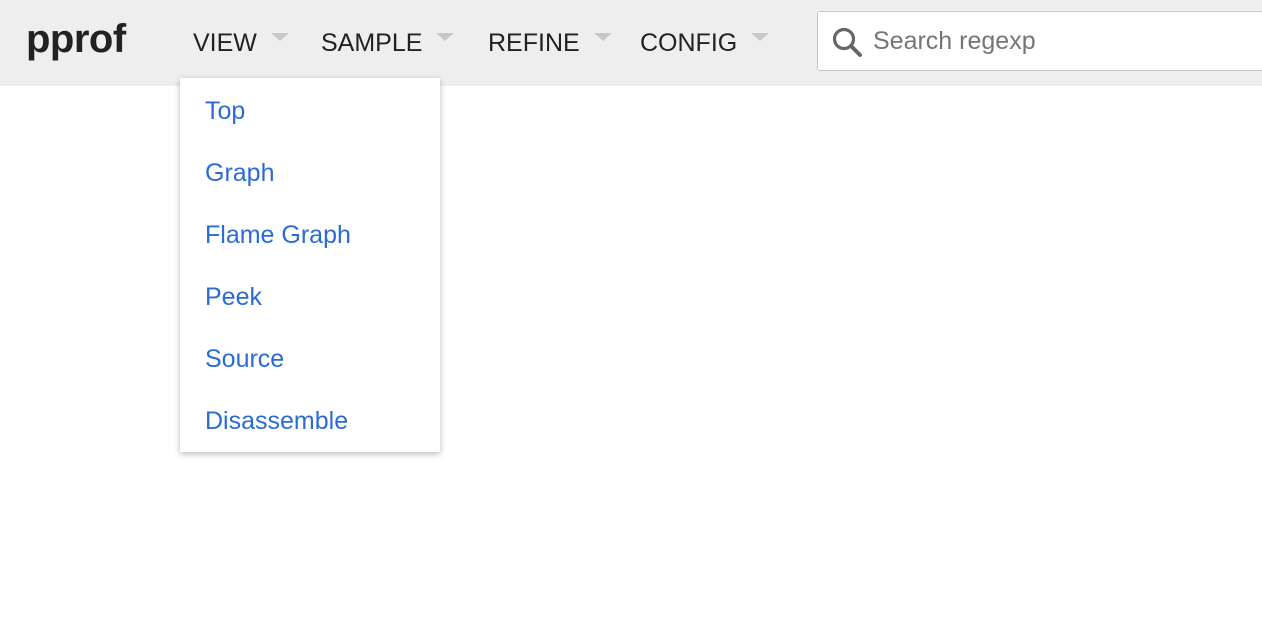 The height and width of the screenshot is (632, 1262). What do you see at coordinates (631, 43) in the screenshot?
I see `header-bar: pprof VIEW SAMPLE REFINE CONFIG` at bounding box center [631, 43].